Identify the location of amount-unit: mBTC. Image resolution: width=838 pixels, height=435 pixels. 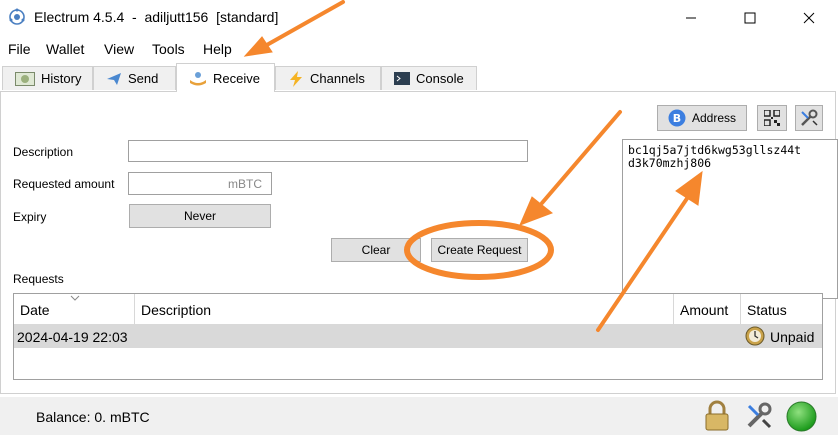
(245, 184).